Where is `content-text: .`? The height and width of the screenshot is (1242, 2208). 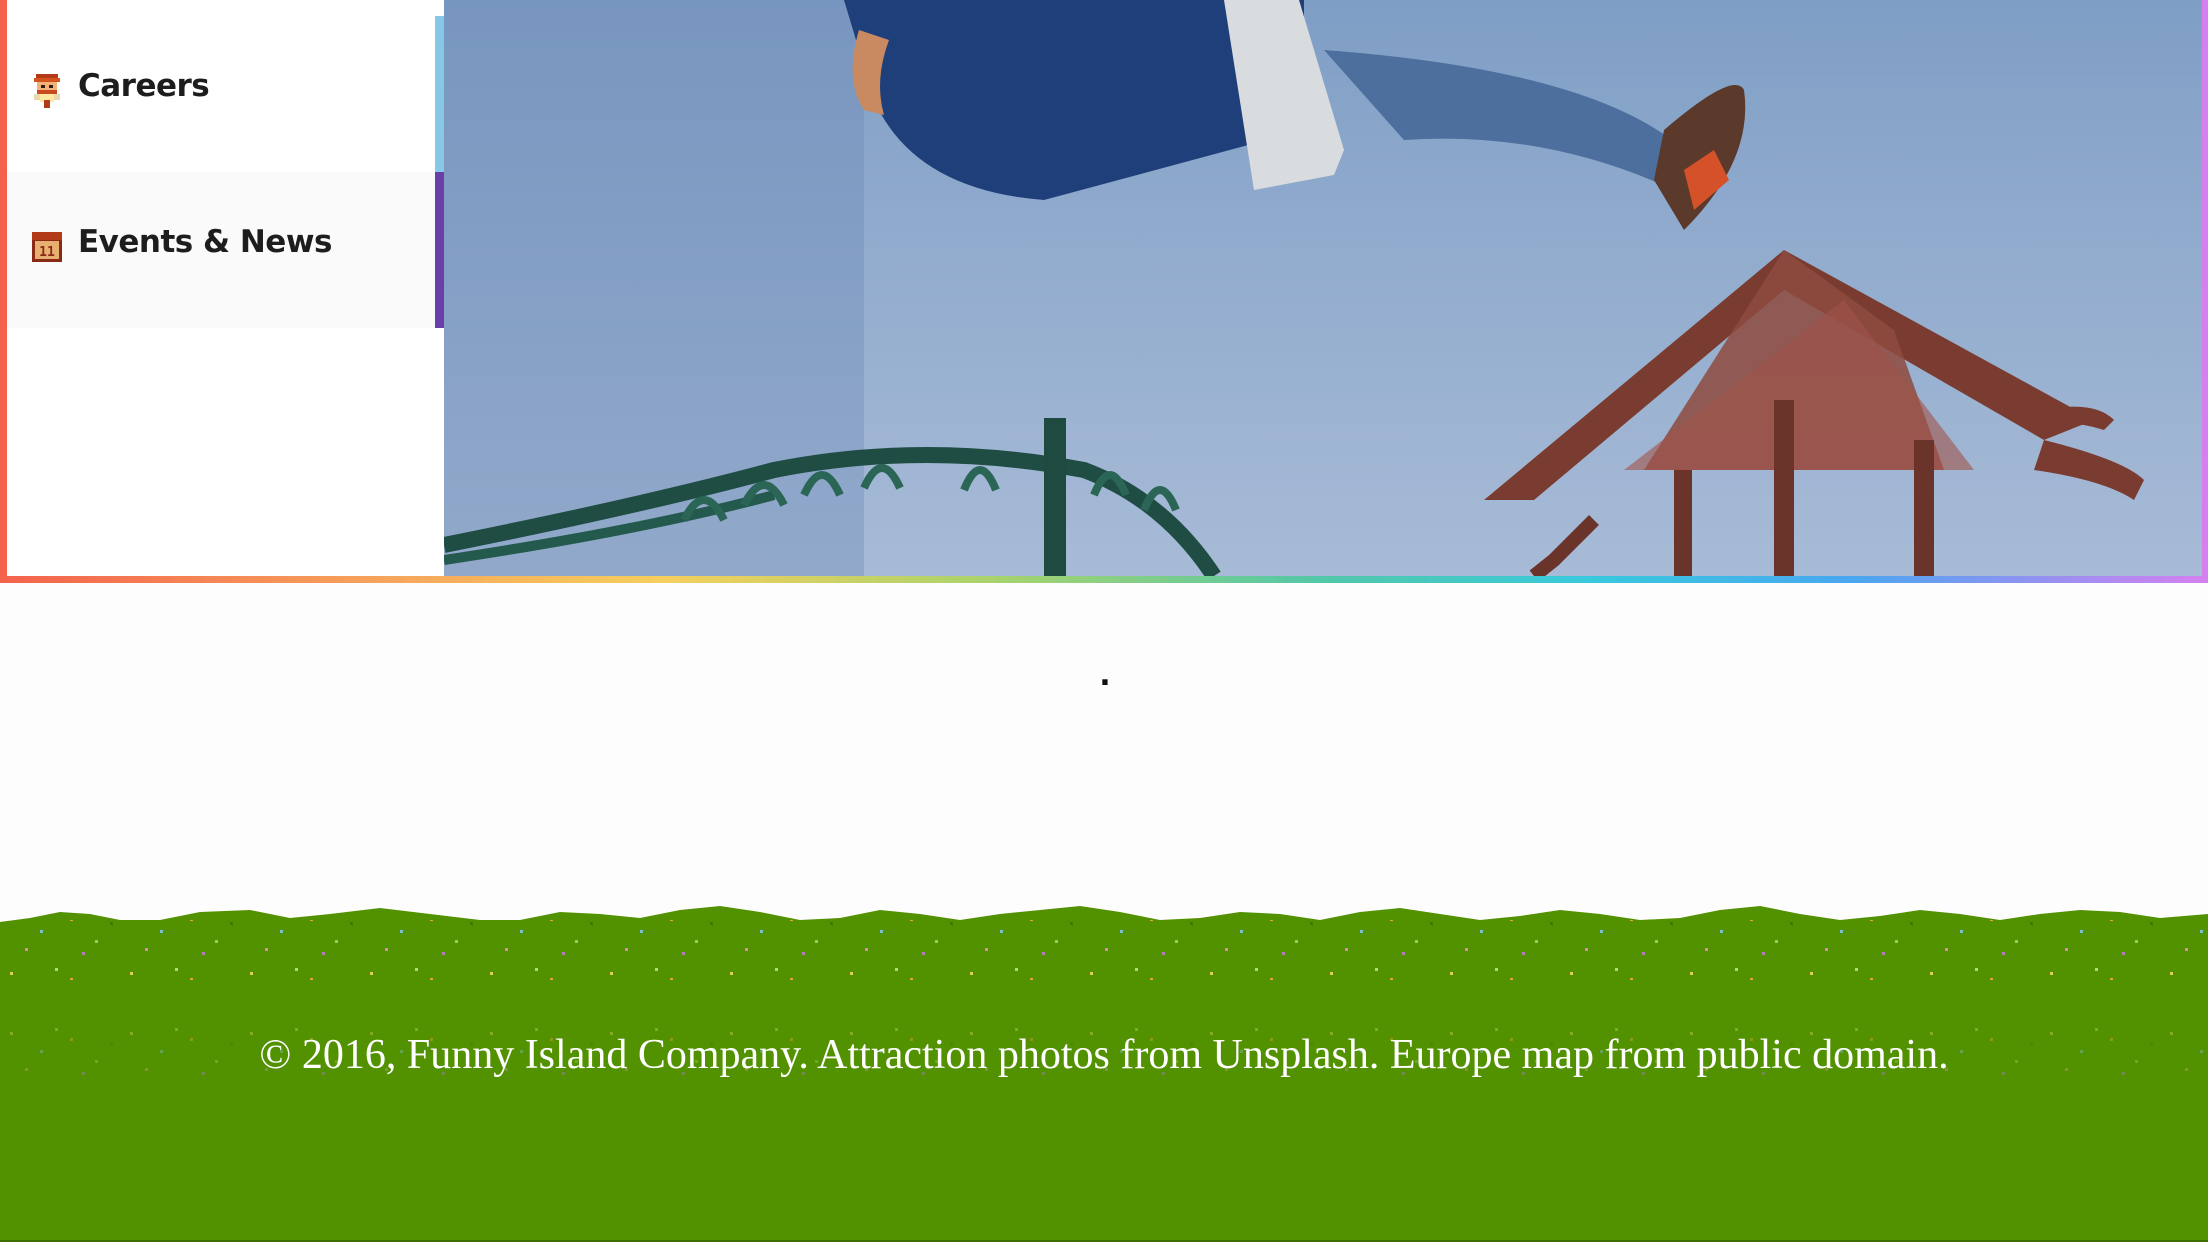
content-text: . is located at coordinates (1105, 675).